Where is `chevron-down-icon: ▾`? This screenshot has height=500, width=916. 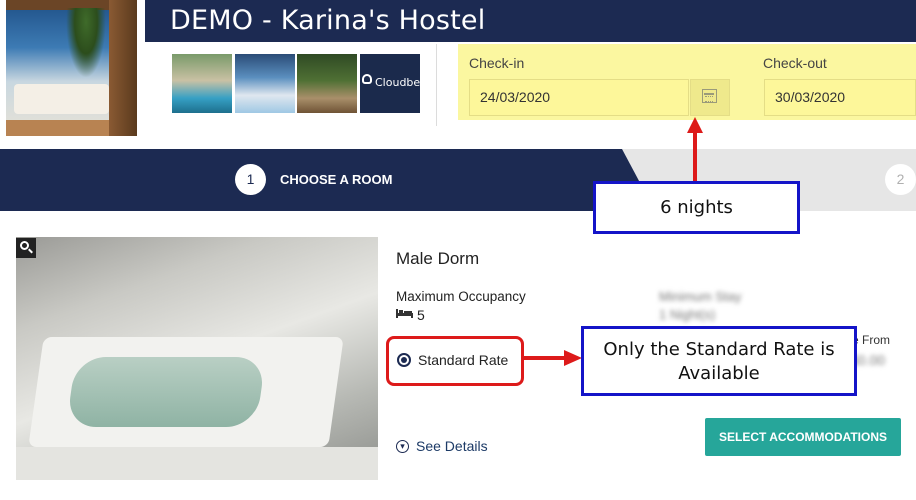
chevron-down-icon: ▾ is located at coordinates (402, 446).